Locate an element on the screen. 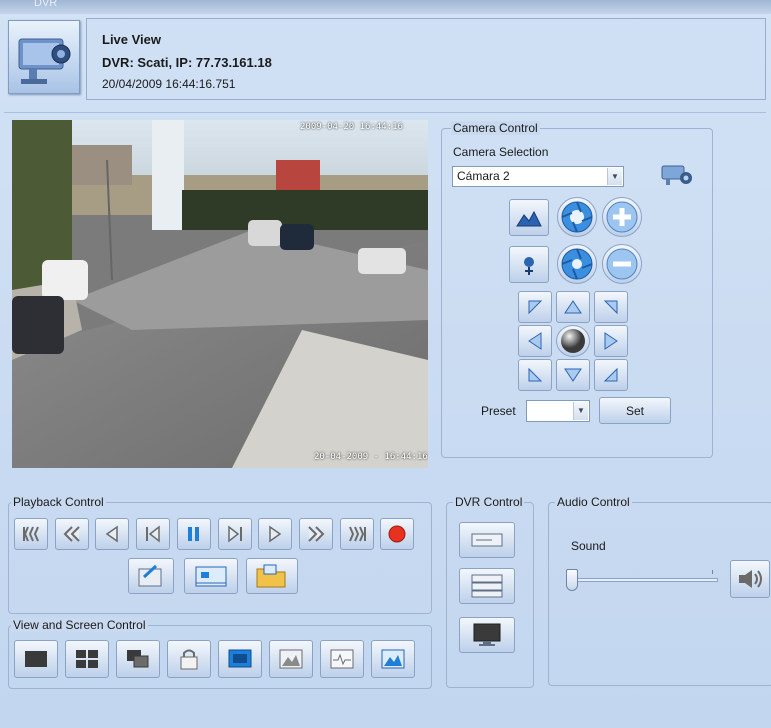 The image size is (771, 728). open-folder-button is located at coordinates (272, 576).